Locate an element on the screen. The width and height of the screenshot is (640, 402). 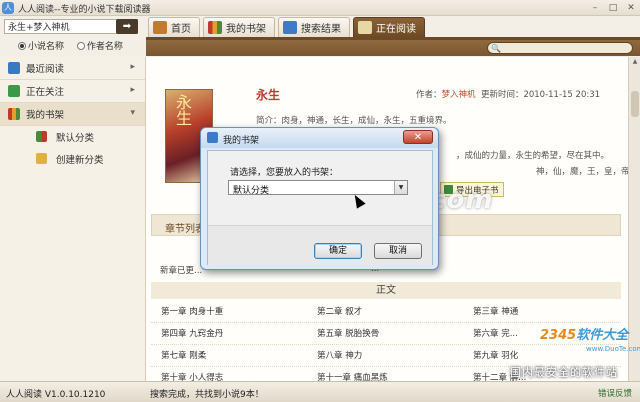
tab-search-results-label: 搜索结果 is located at coordinates (321, 29).